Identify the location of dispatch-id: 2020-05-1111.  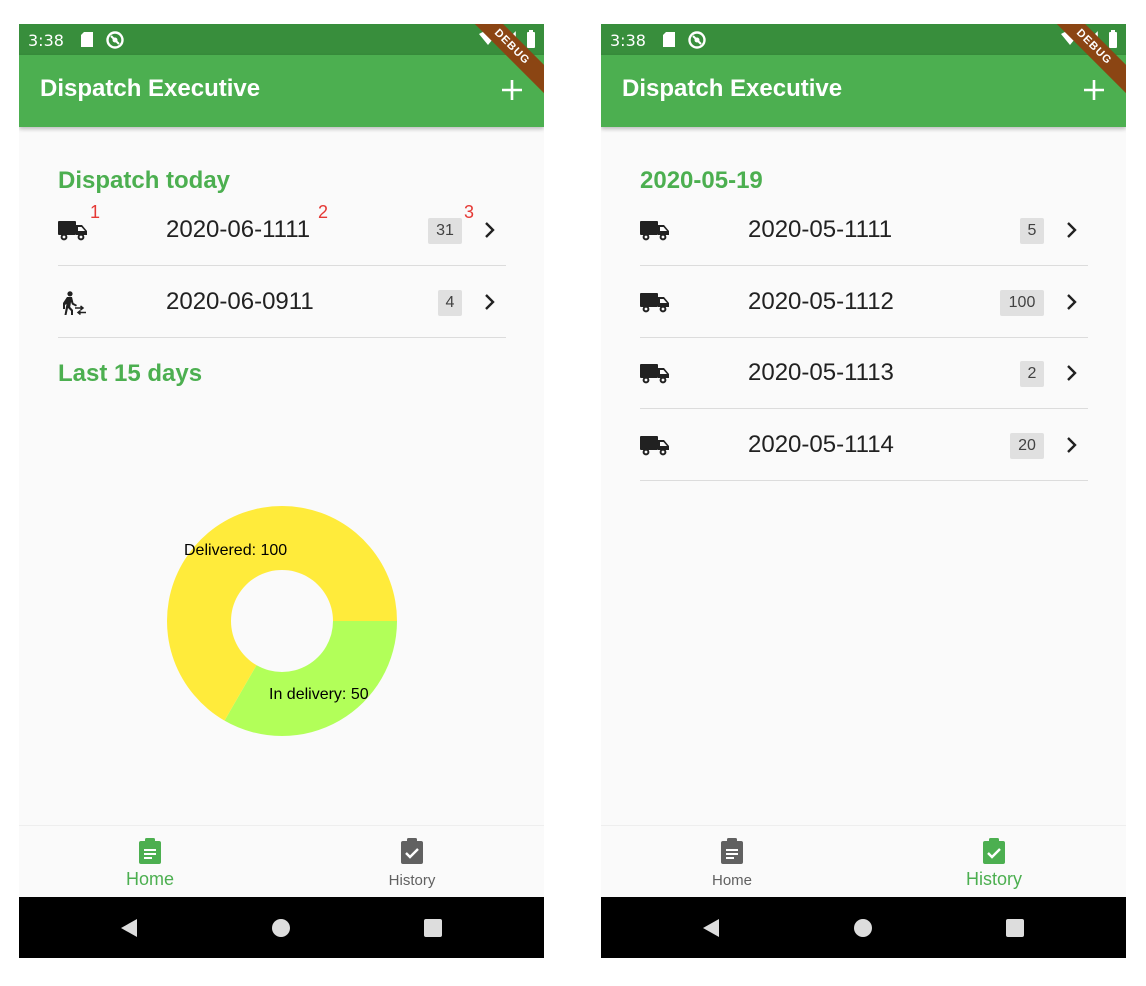
(820, 229).